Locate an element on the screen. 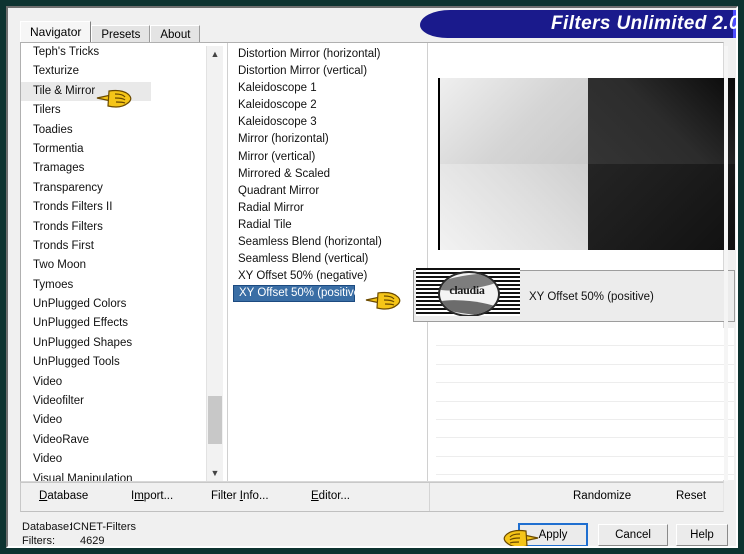 The image size is (744, 554). filter-item: Seamless Blend (vertical) is located at coordinates (326, 259).